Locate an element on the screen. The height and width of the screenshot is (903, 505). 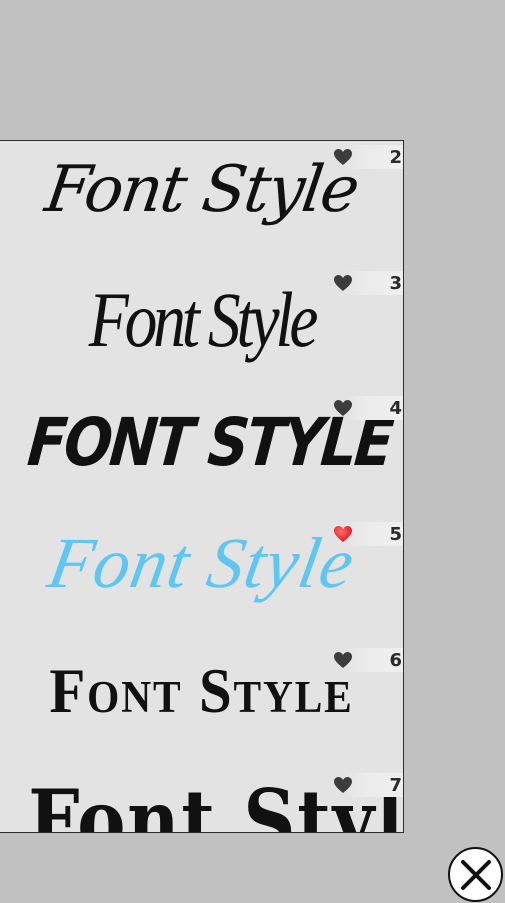
font-row-6: Font Style 6 is located at coordinates (201, 706).